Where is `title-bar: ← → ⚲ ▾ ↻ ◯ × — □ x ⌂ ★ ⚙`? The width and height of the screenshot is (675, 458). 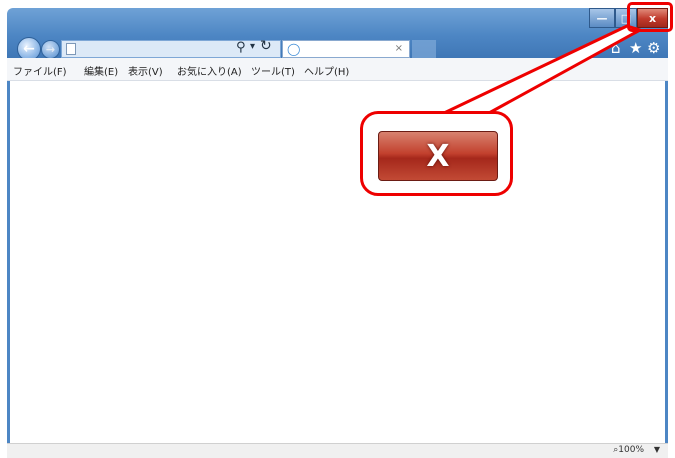 title-bar: ← → ⚲ ▾ ↻ ◯ × — □ x ⌂ ★ ⚙ is located at coordinates (337, 34).